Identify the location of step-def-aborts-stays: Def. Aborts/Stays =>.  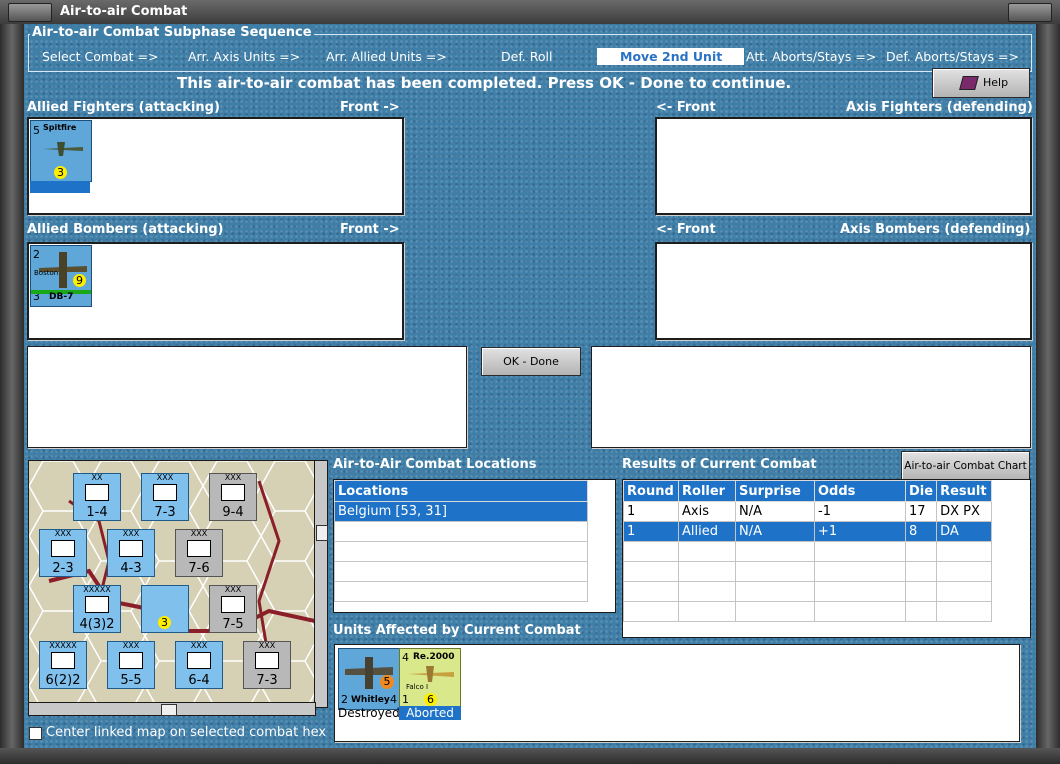
(952, 56).